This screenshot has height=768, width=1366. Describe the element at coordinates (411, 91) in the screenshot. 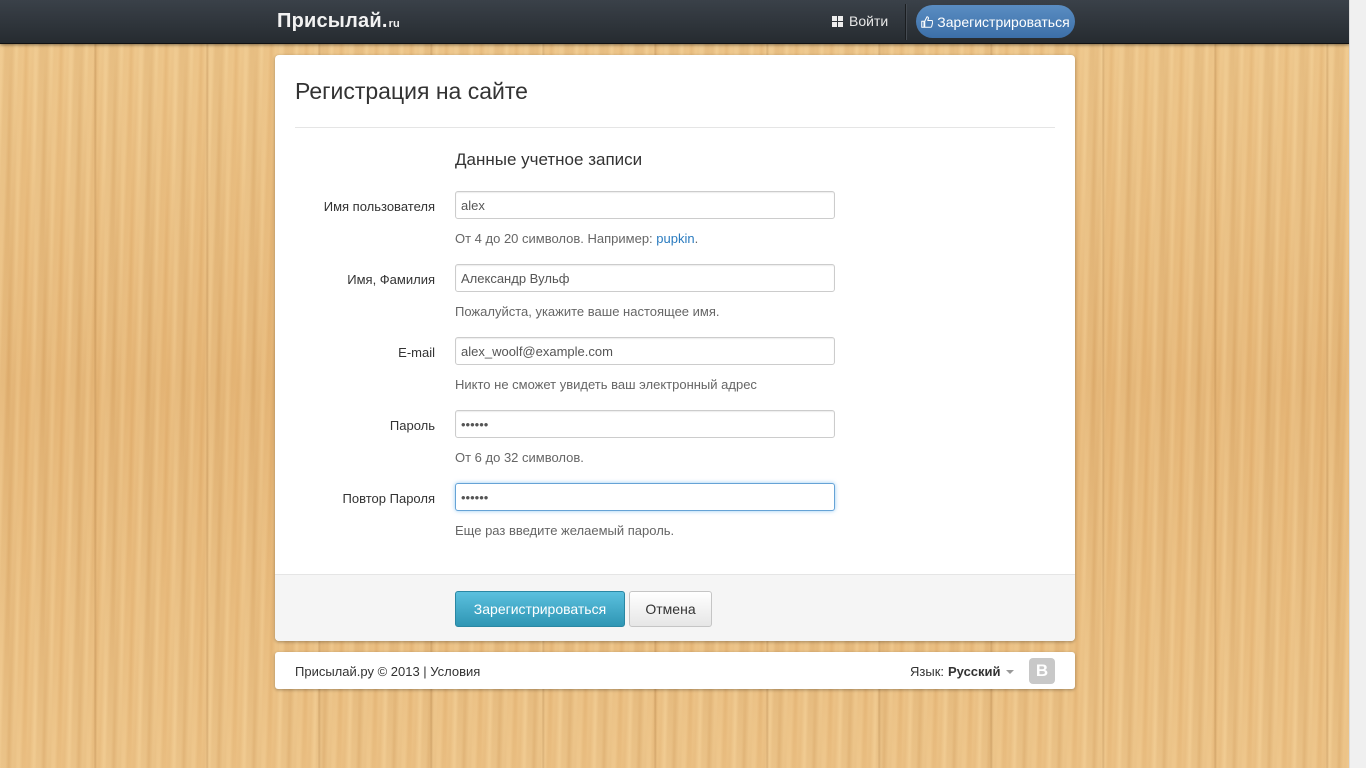

I see `page-title: Регистрация на сайте` at that location.